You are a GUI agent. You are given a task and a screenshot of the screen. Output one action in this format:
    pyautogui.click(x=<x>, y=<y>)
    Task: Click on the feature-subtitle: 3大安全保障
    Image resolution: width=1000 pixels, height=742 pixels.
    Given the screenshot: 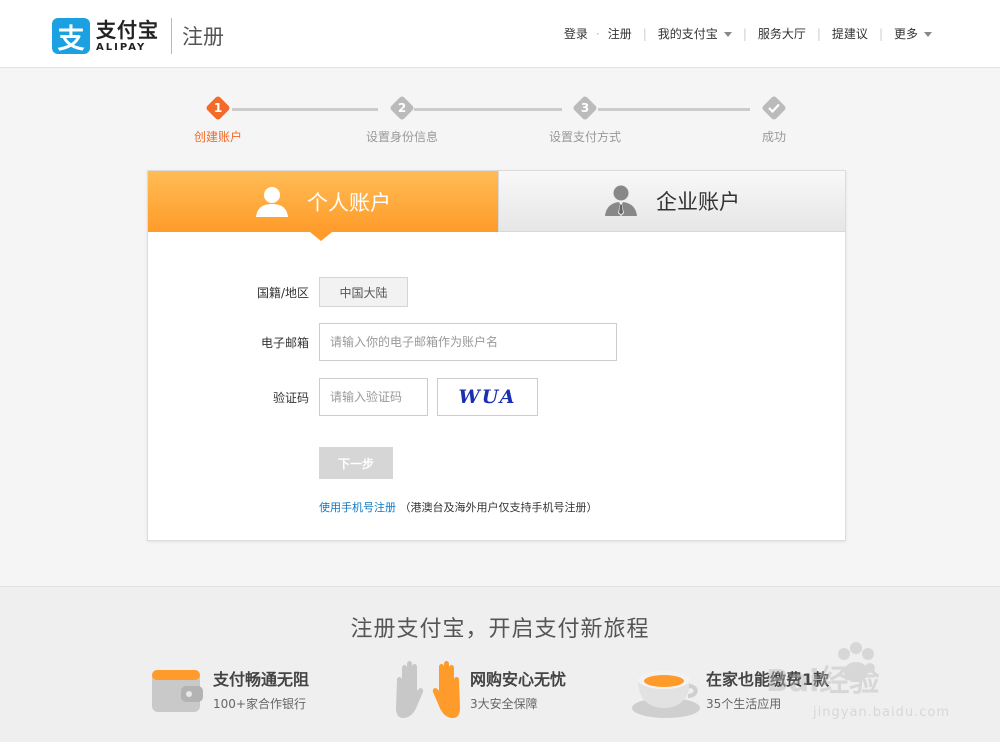 What is the action you would take?
    pyautogui.click(x=504, y=704)
    